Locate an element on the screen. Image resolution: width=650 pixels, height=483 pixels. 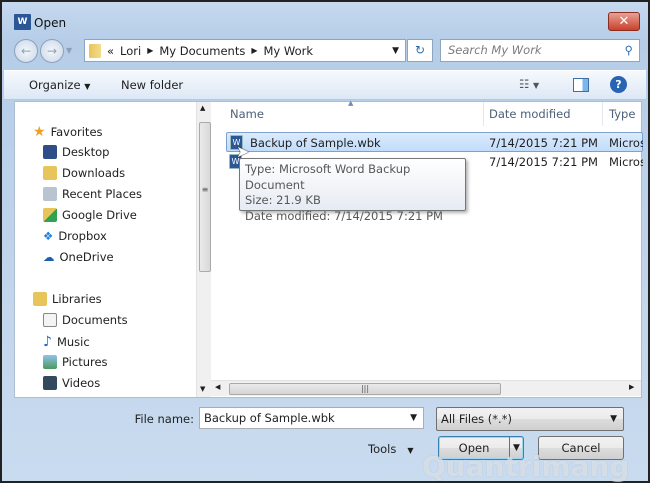
documents-icon is located at coordinates (50, 320).